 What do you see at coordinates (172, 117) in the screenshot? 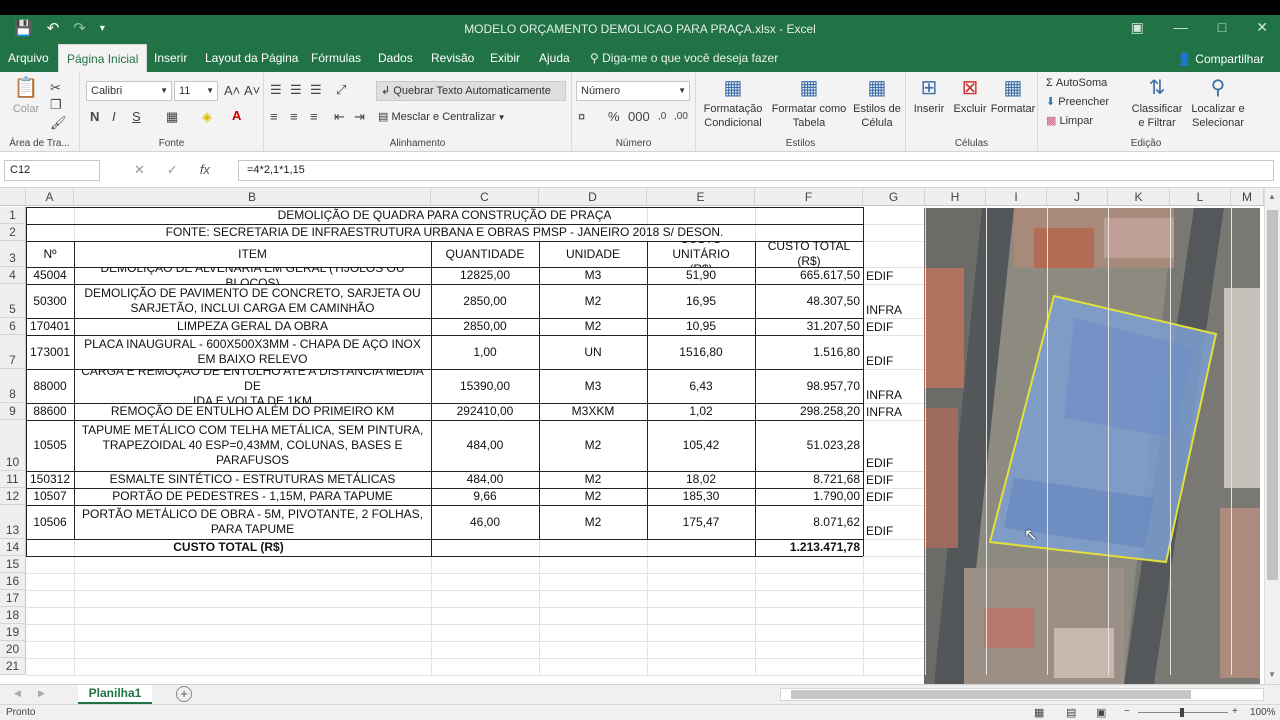
I see `borders-icon: ▦` at bounding box center [172, 117].